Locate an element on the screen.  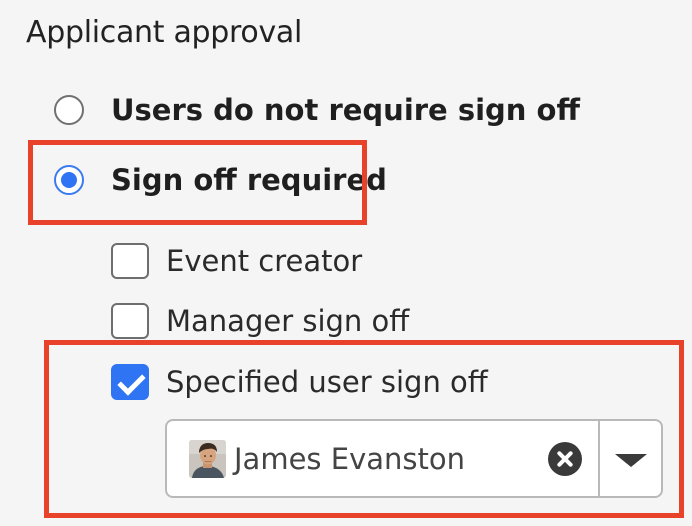
checkbox-option-event-creator: Event creator is located at coordinates (236, 261).